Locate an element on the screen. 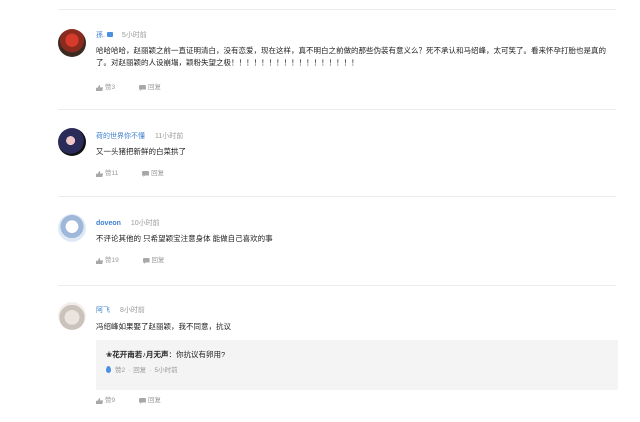  like-button: 赞9 is located at coordinates (105, 401).